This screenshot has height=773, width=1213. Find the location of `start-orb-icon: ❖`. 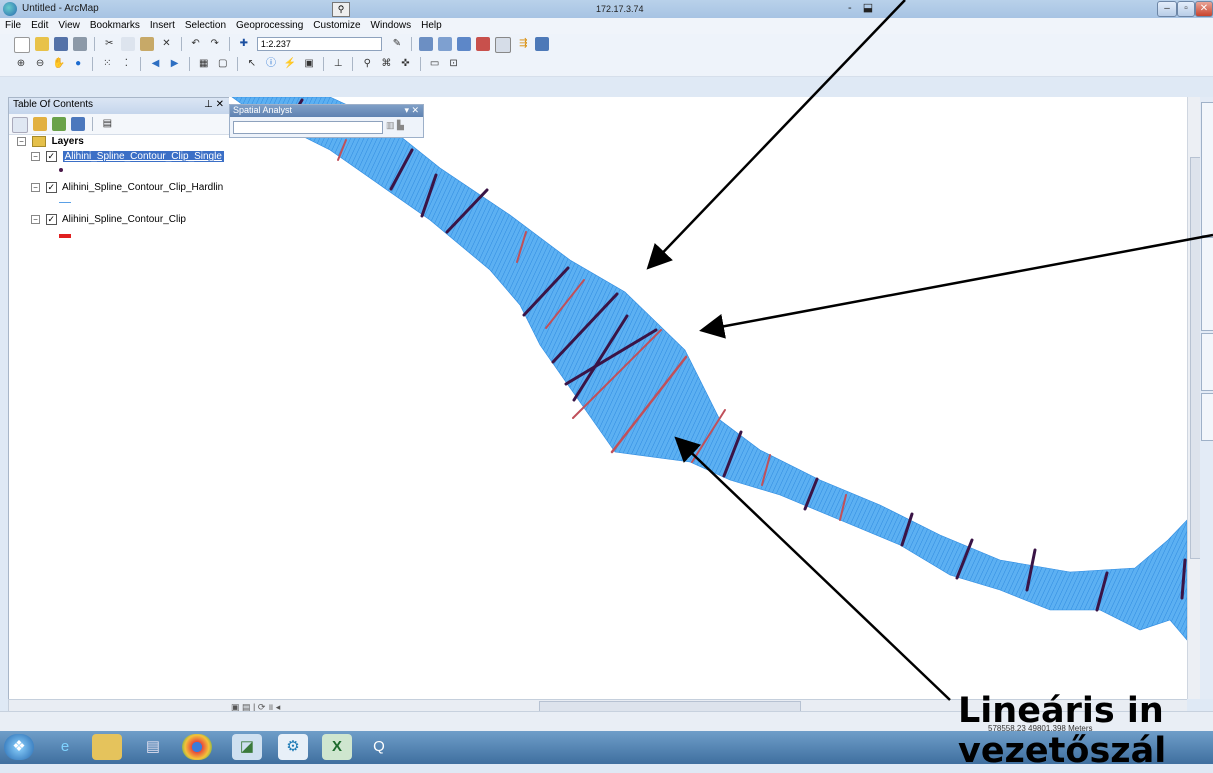

start-orb-icon: ❖ is located at coordinates (19, 747).